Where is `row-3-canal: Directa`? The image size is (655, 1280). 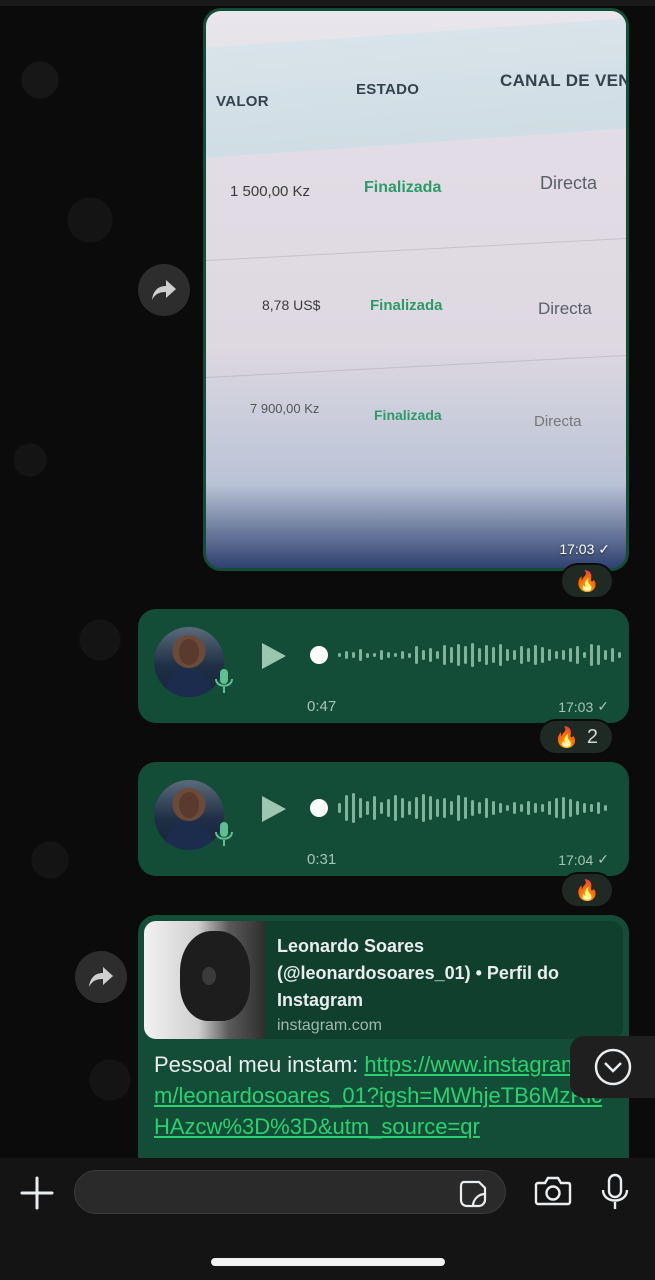
row-3-canal: Directa is located at coordinates (558, 421).